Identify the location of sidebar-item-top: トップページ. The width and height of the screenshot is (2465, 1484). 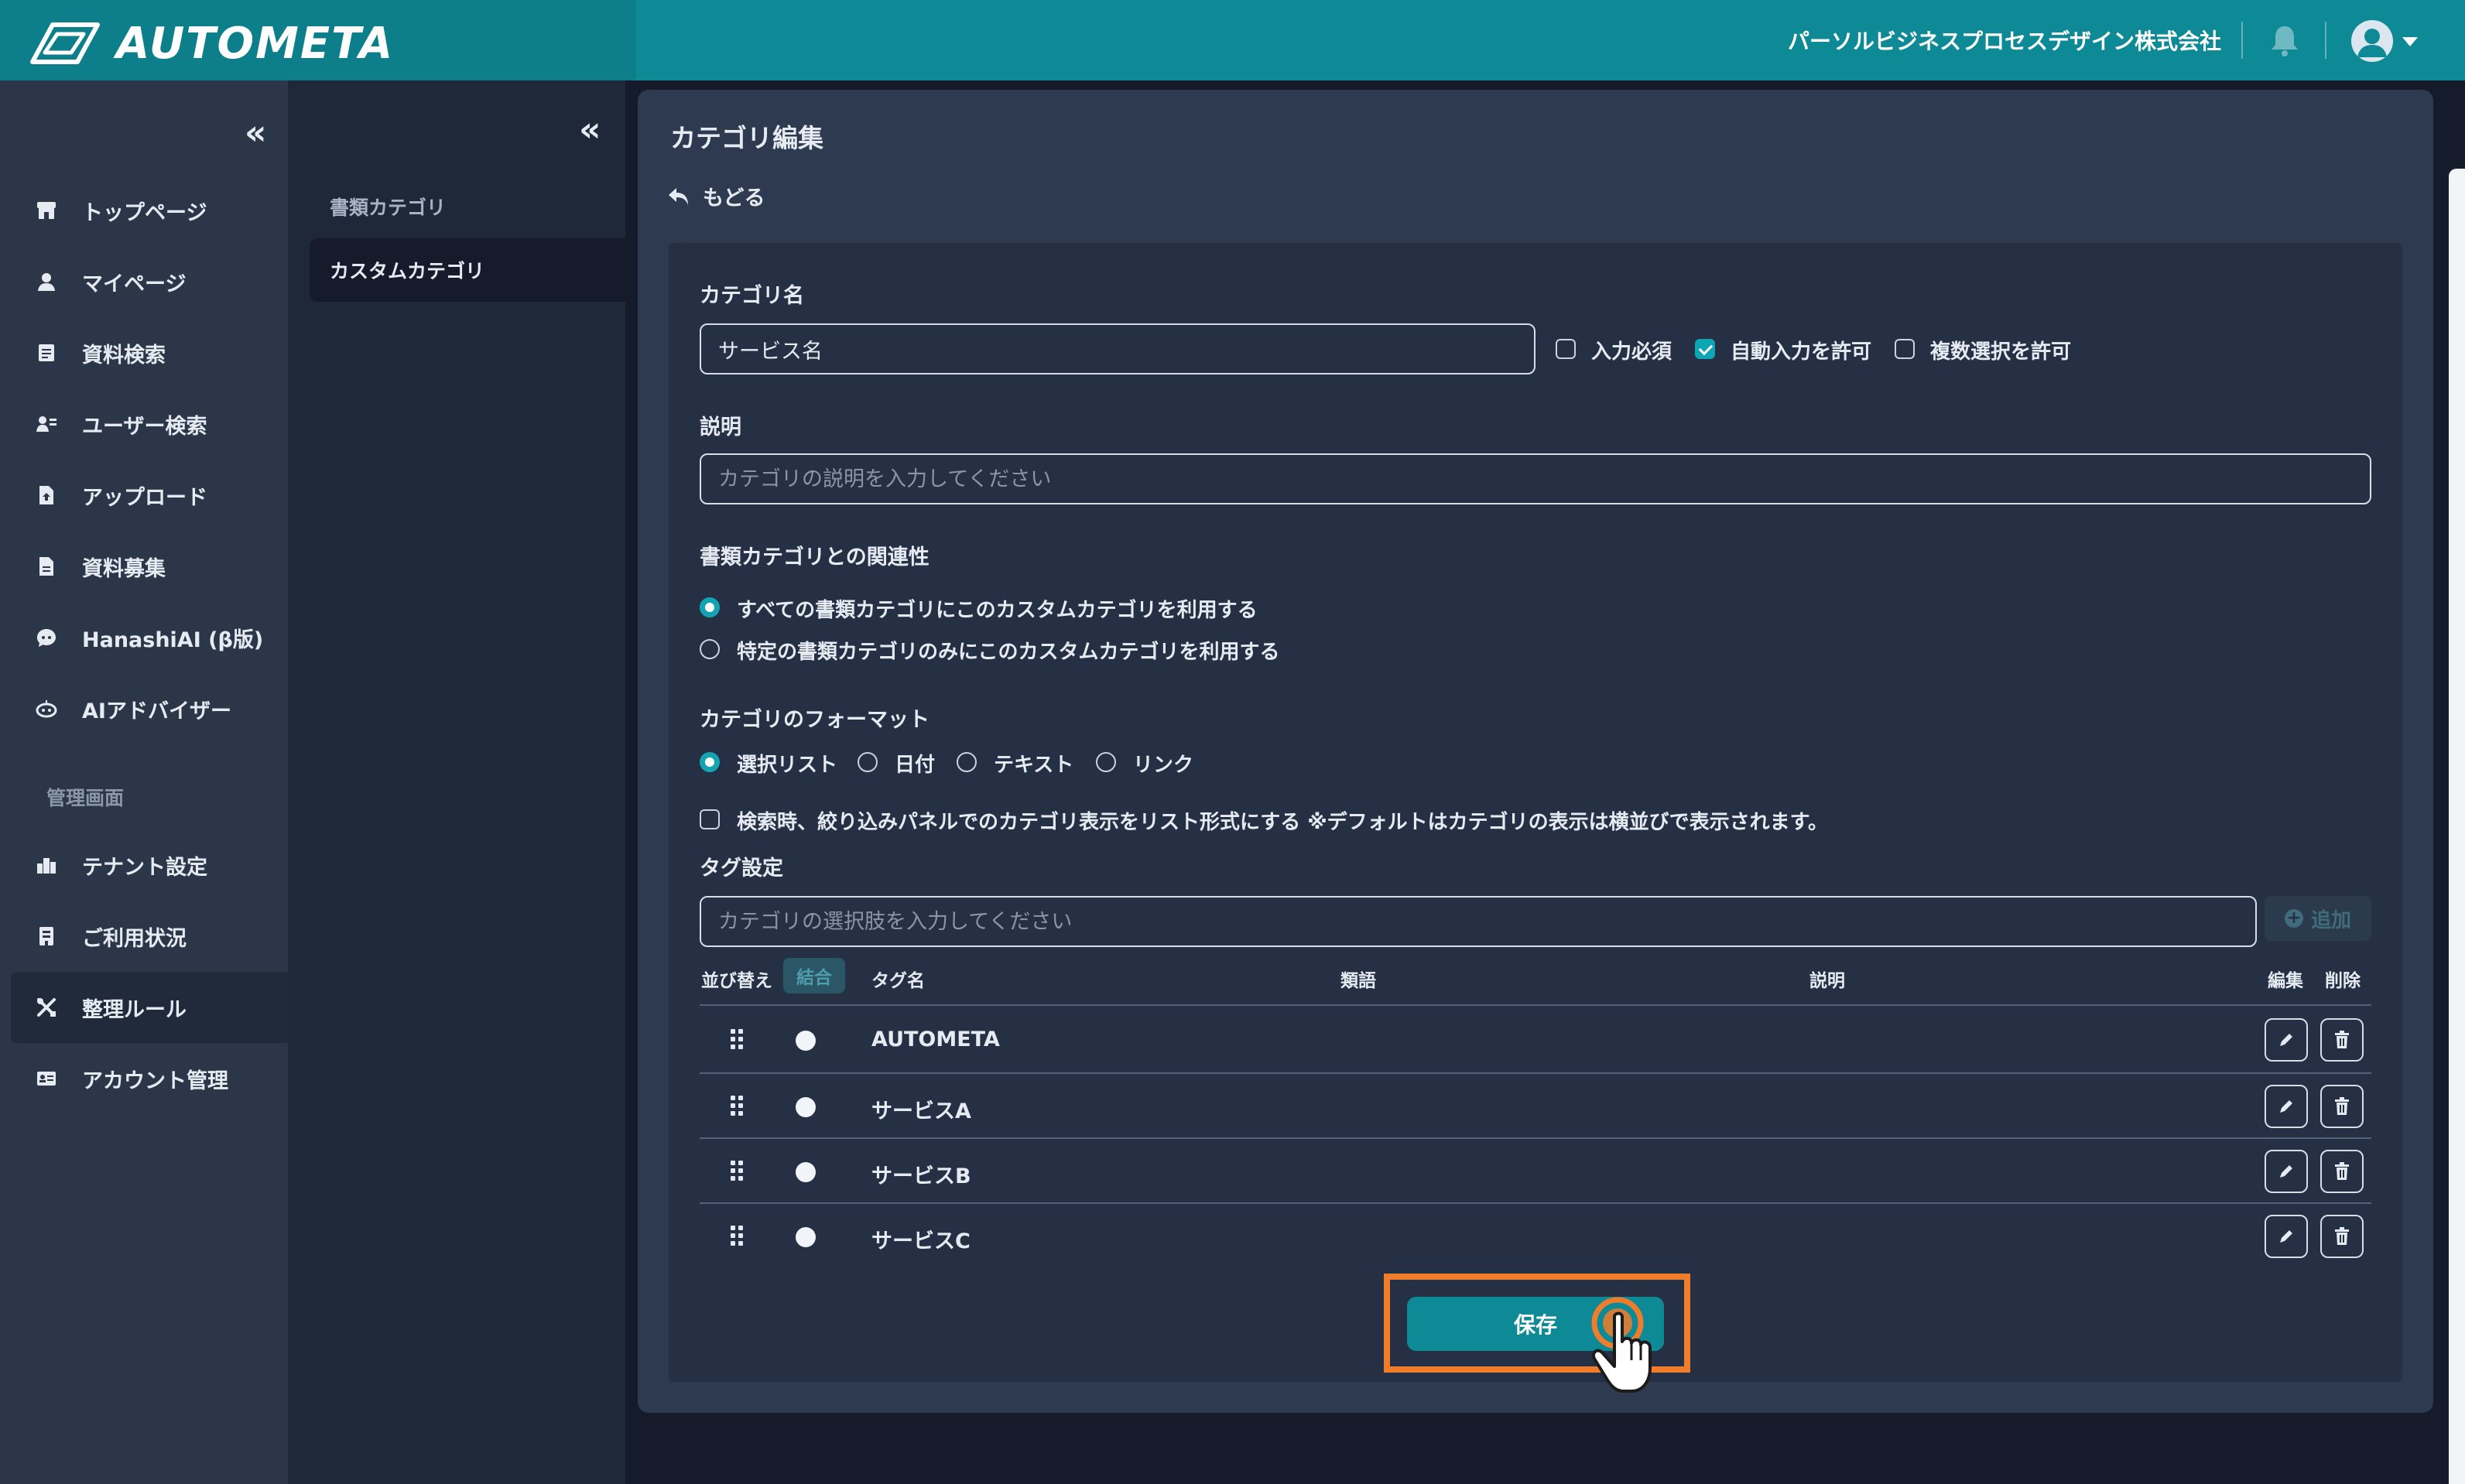
(144, 210).